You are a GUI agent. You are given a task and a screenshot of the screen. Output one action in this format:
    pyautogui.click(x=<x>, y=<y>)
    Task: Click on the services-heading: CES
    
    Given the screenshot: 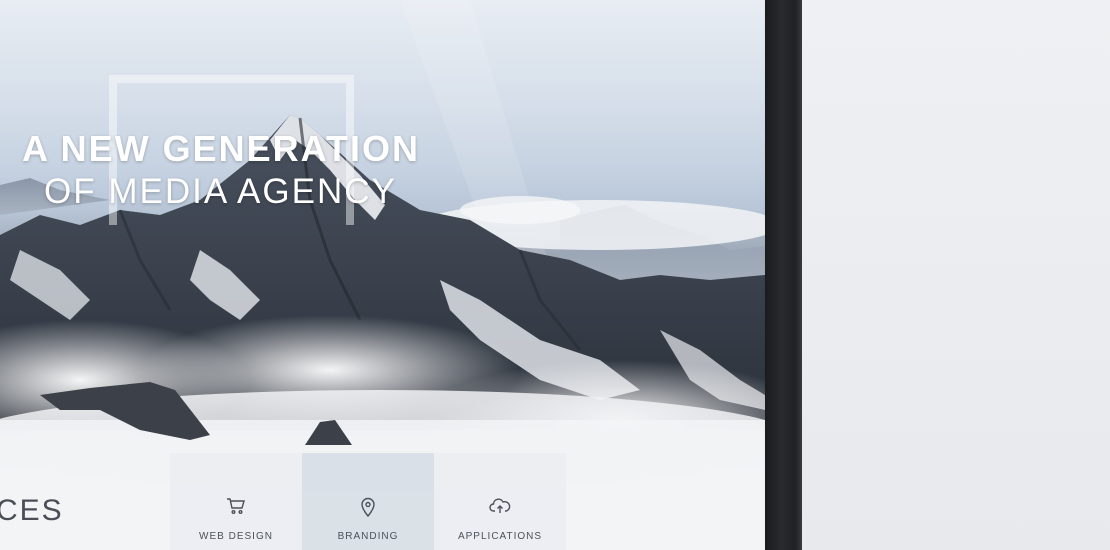 What is the action you would take?
    pyautogui.click(x=32, y=510)
    